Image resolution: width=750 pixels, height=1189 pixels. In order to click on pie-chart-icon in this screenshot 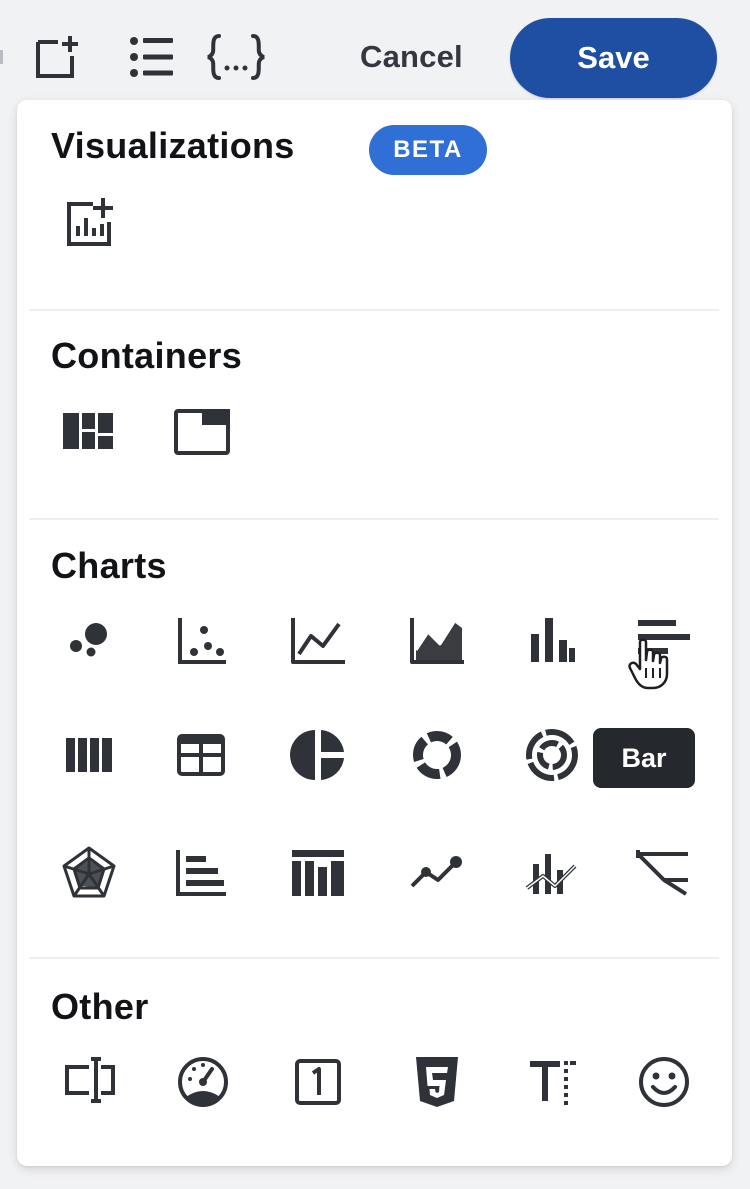, I will do `click(318, 755)`.